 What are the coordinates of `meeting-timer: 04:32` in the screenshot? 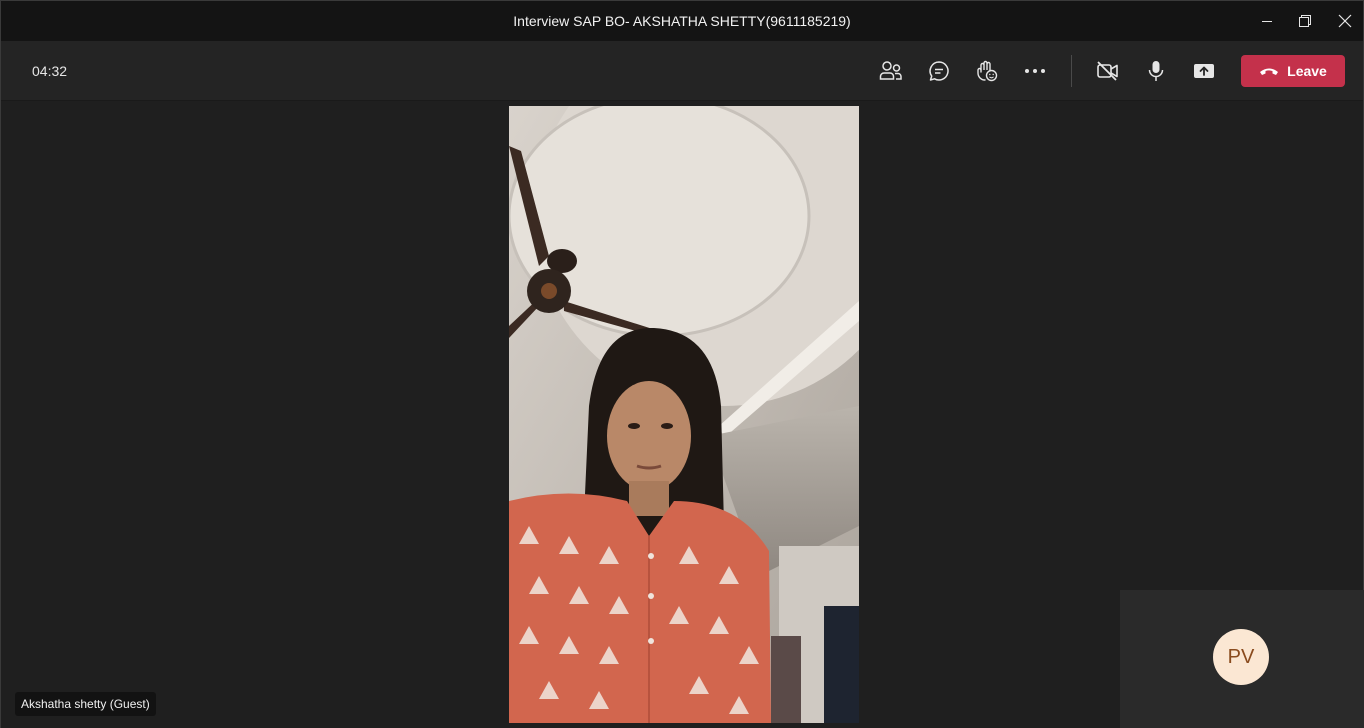 It's located at (50, 71).